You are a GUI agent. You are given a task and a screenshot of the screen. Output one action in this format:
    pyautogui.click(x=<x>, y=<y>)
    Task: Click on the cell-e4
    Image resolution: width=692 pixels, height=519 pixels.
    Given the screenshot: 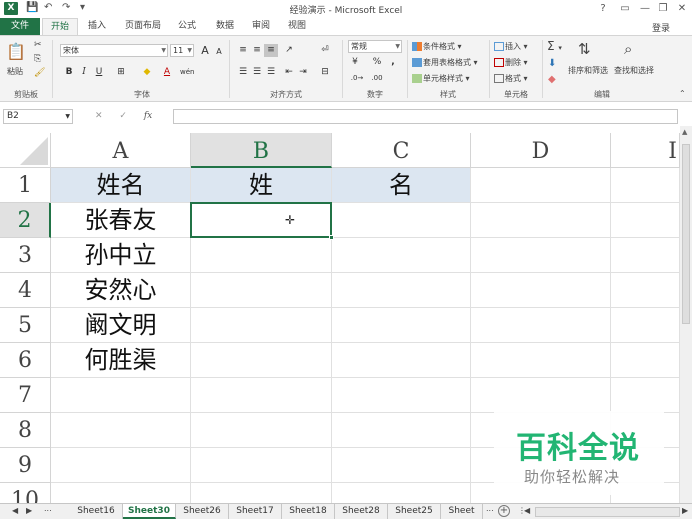 What is the action you would take?
    pyautogui.click(x=645, y=290)
    